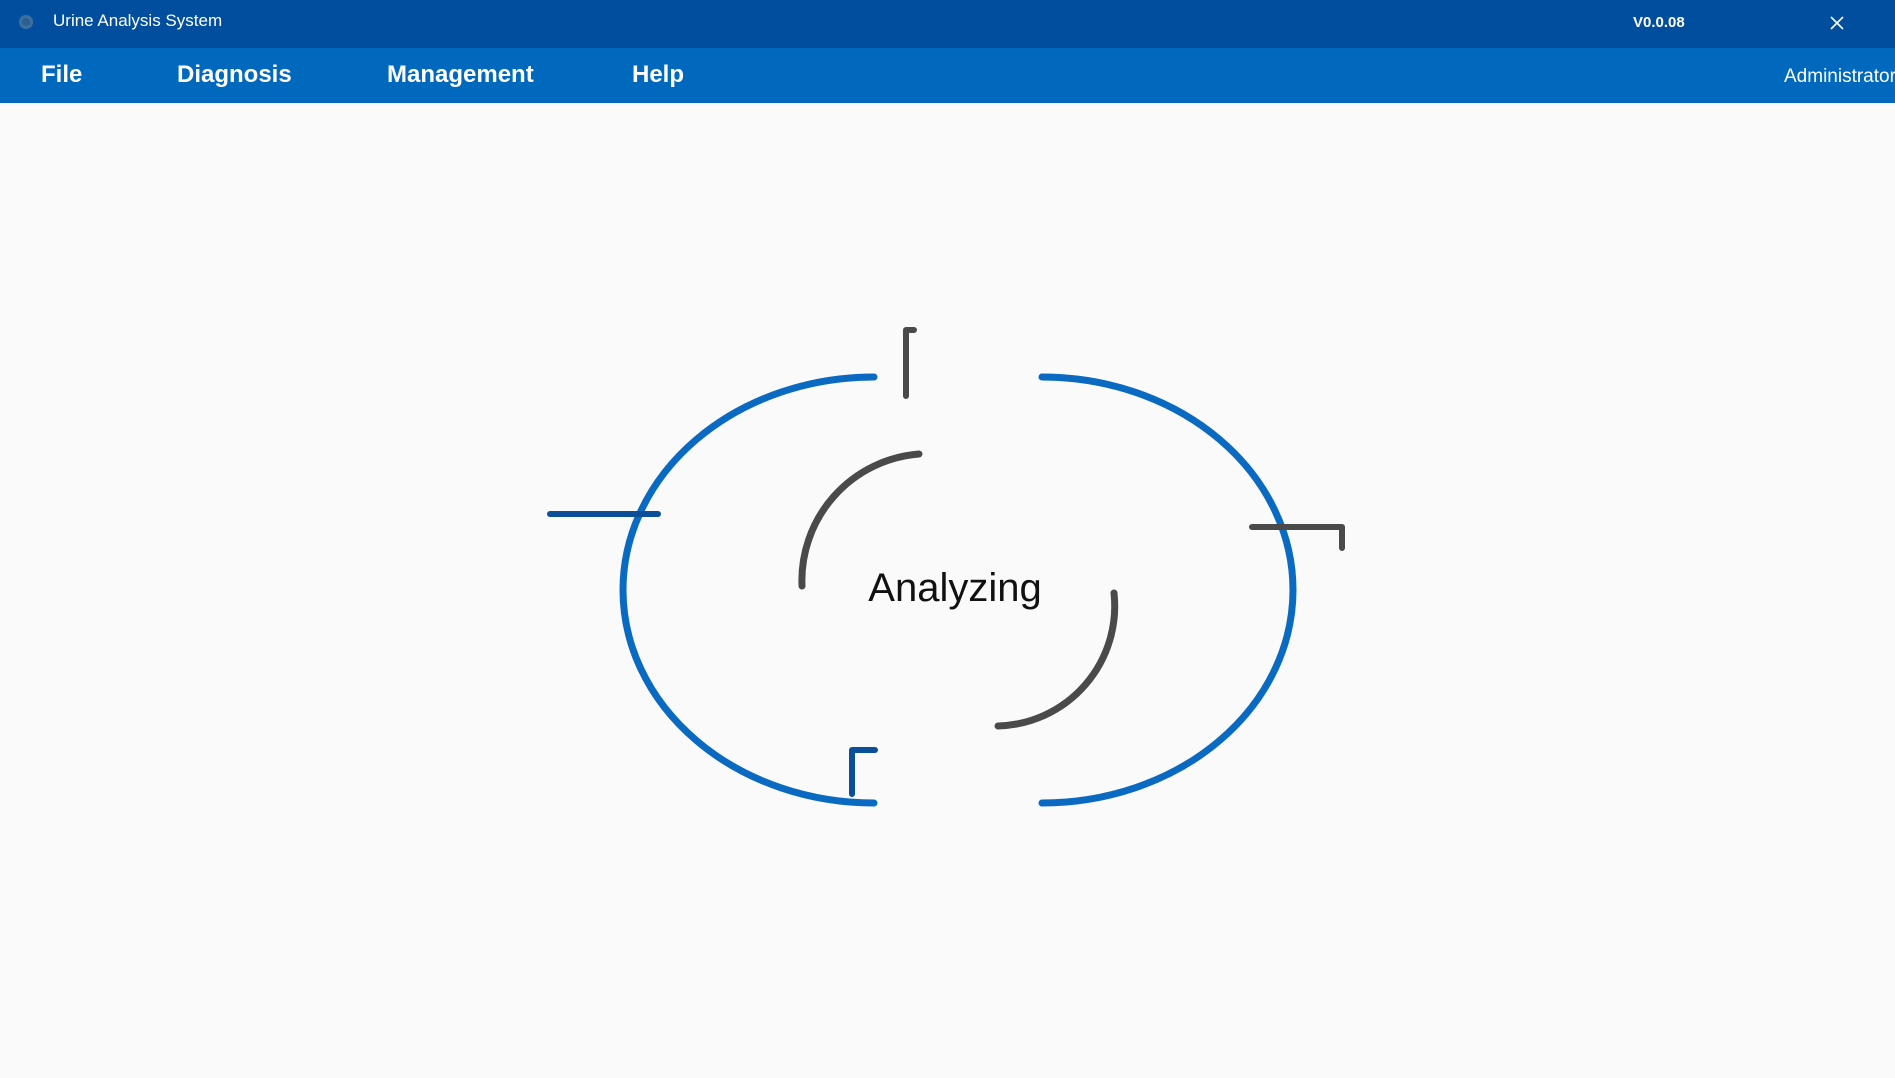 The height and width of the screenshot is (1078, 1895). What do you see at coordinates (61, 75) in the screenshot?
I see `menu-file: File` at bounding box center [61, 75].